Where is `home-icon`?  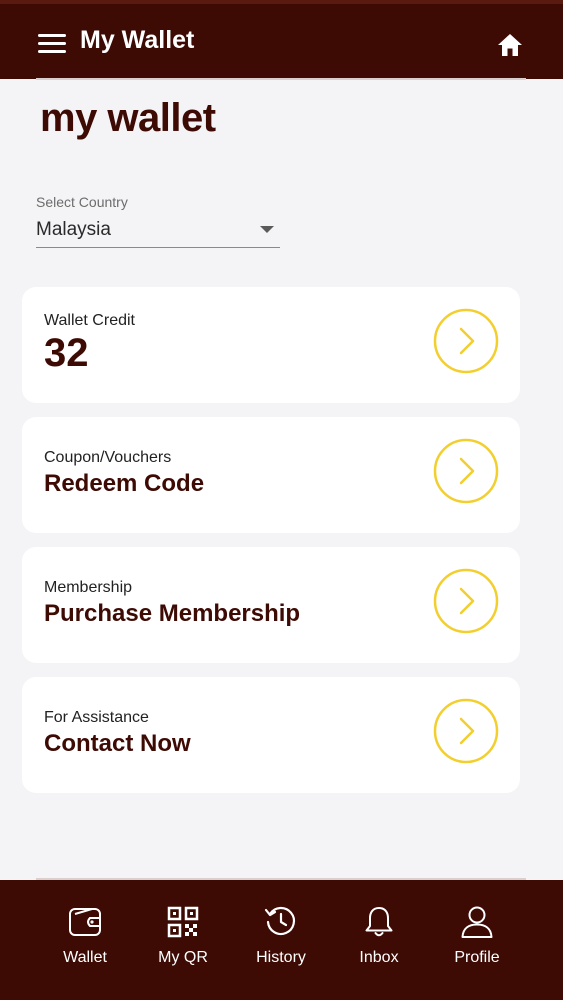
home-icon is located at coordinates (510, 45).